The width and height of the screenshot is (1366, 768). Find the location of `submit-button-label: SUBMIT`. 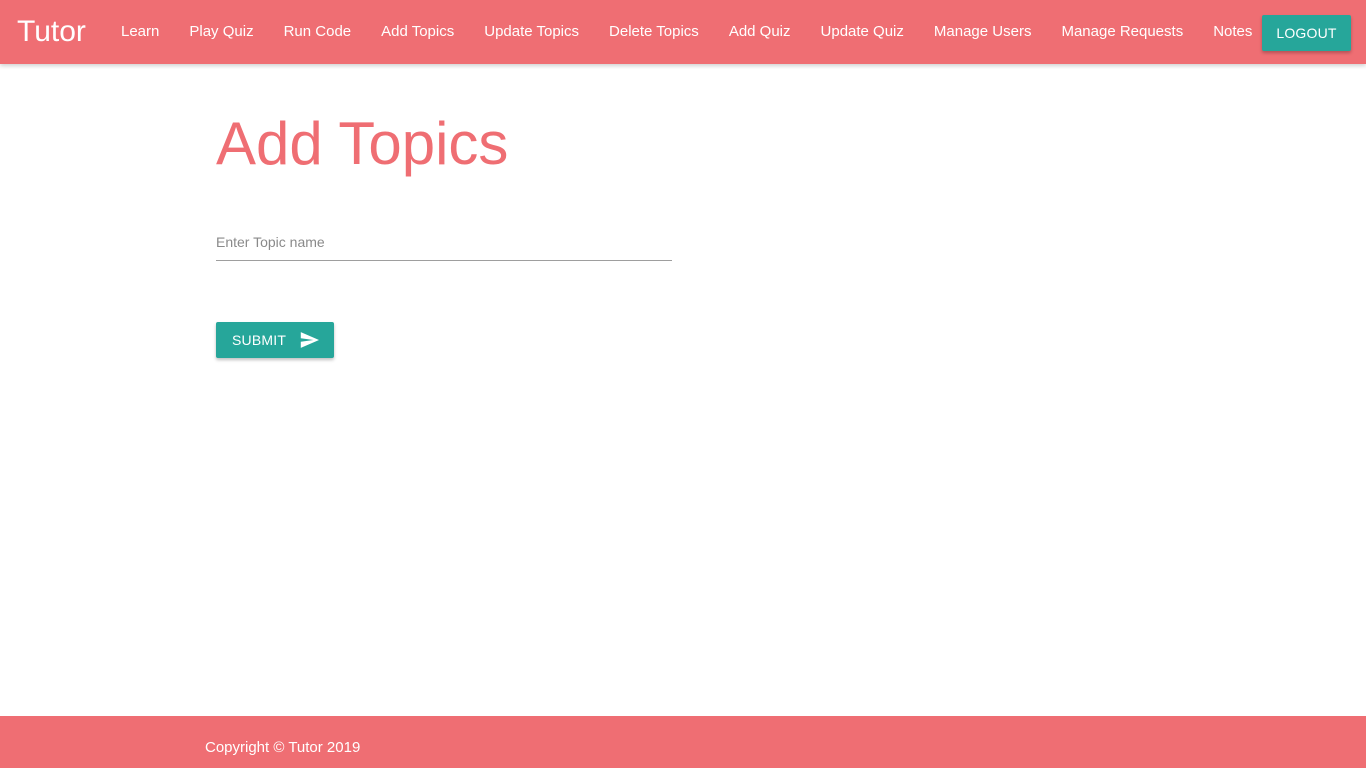

submit-button-label: SUBMIT is located at coordinates (259, 340).